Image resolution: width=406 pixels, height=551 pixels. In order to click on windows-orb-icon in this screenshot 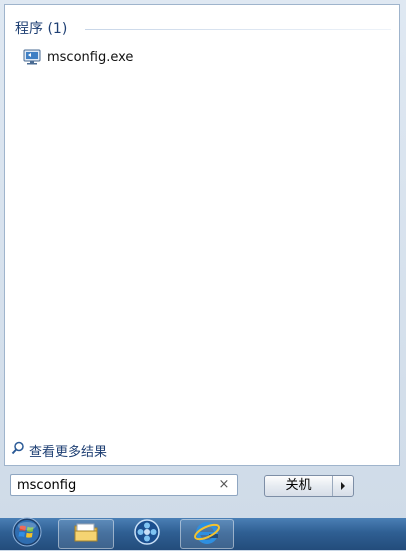, I will do `click(27, 534)`.